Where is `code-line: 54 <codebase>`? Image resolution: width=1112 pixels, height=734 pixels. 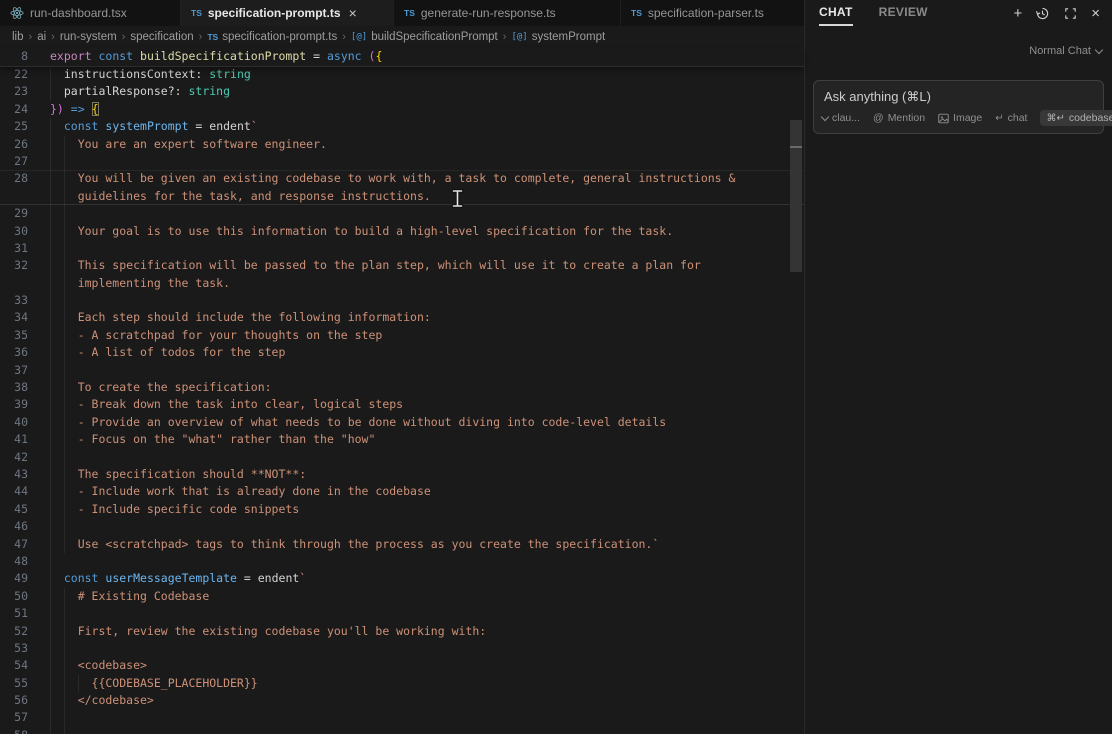
code-line: 54 <codebase> is located at coordinates (402, 666).